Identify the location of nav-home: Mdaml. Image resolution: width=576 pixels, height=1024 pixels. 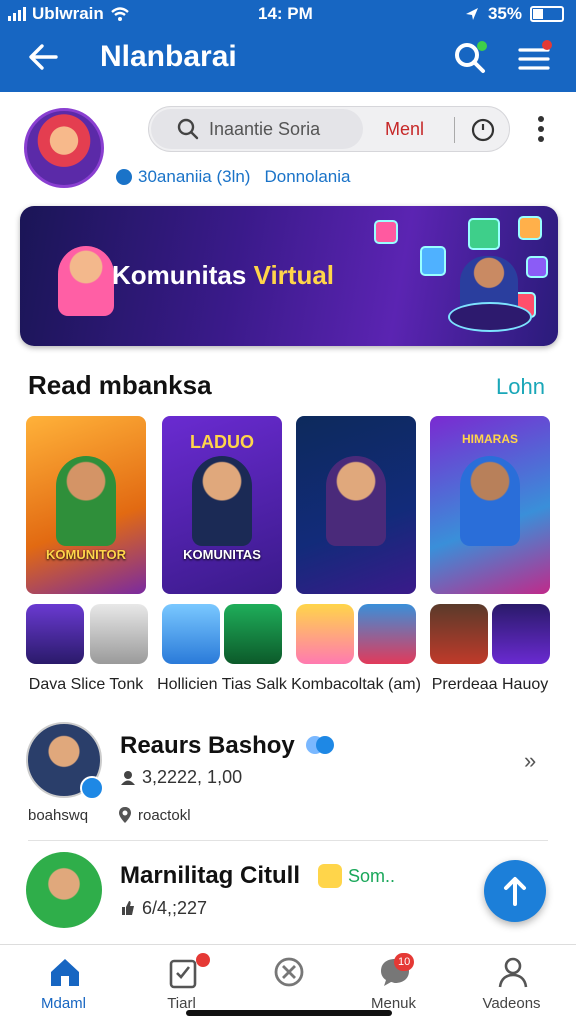
(63, 984).